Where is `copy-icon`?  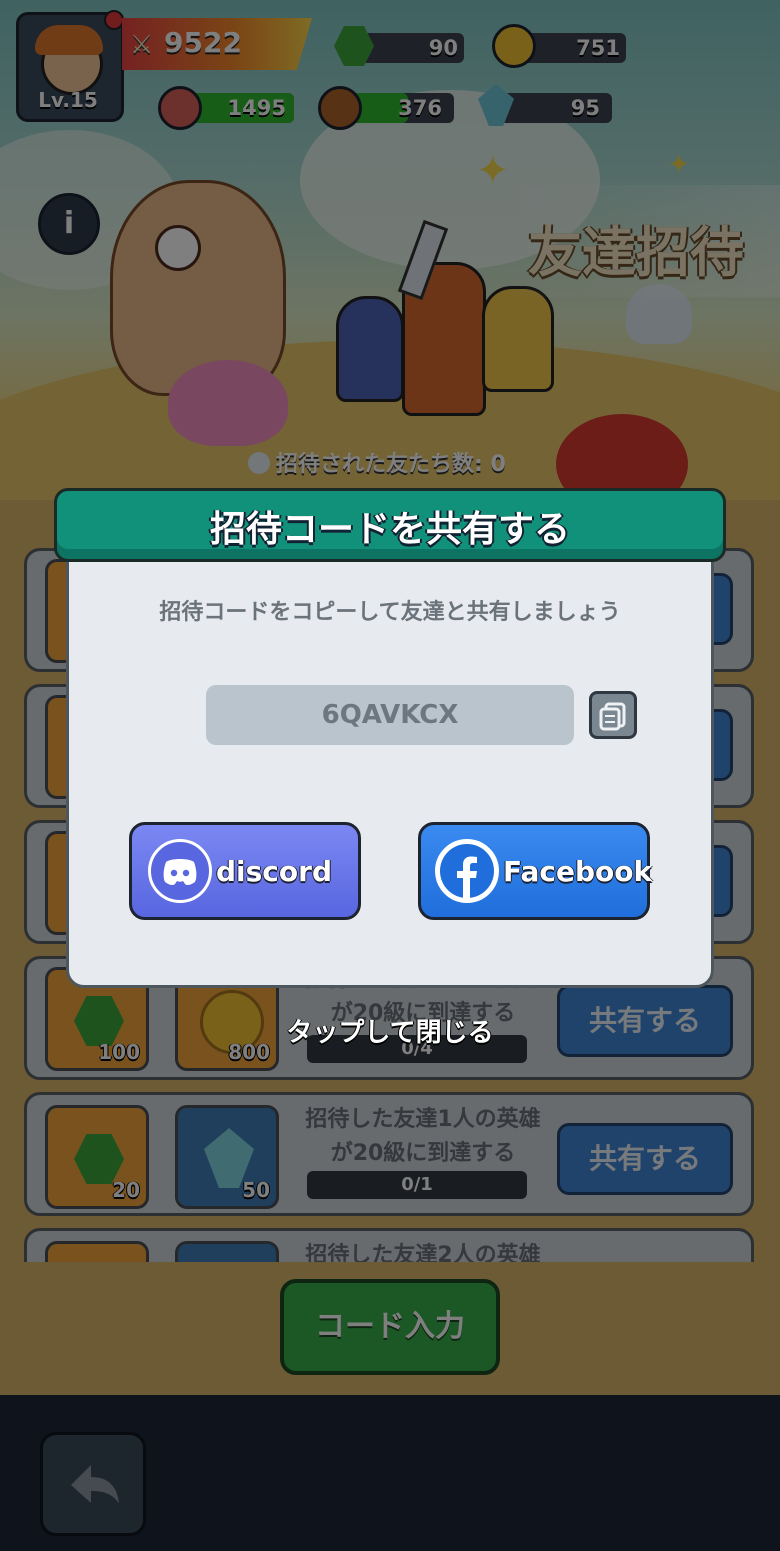
copy-icon is located at coordinates (612, 716).